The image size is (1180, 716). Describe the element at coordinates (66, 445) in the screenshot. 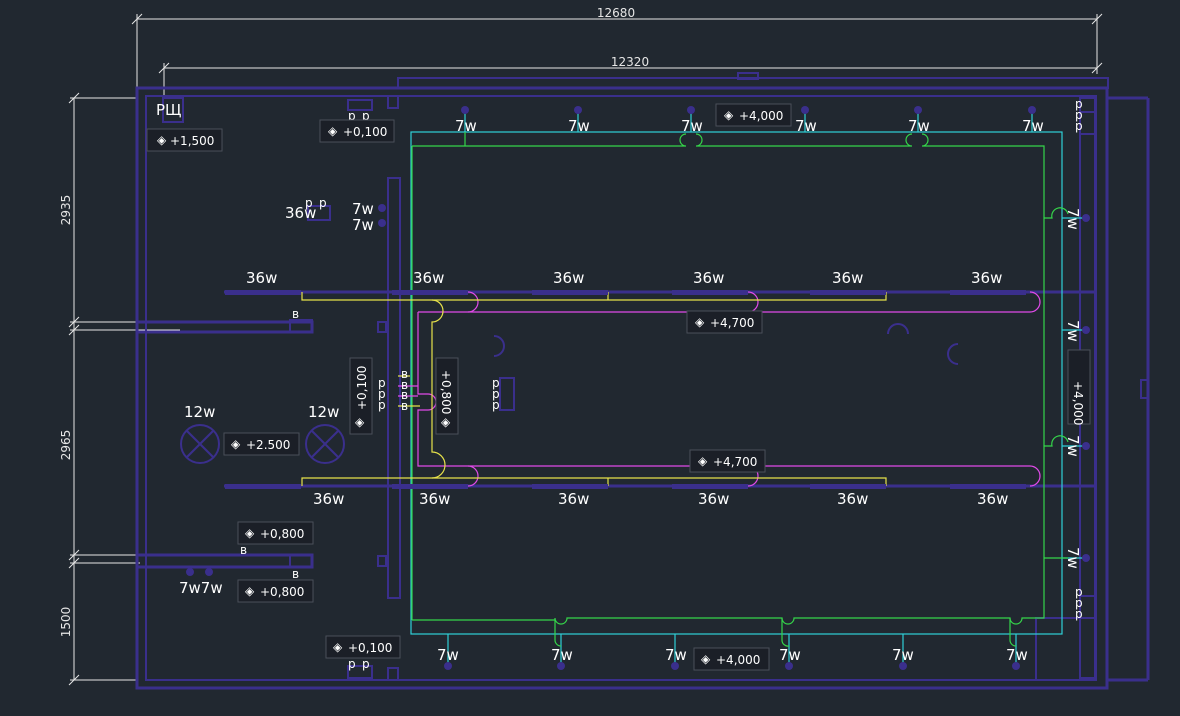

I see `left-middle-dimension: 2965` at that location.